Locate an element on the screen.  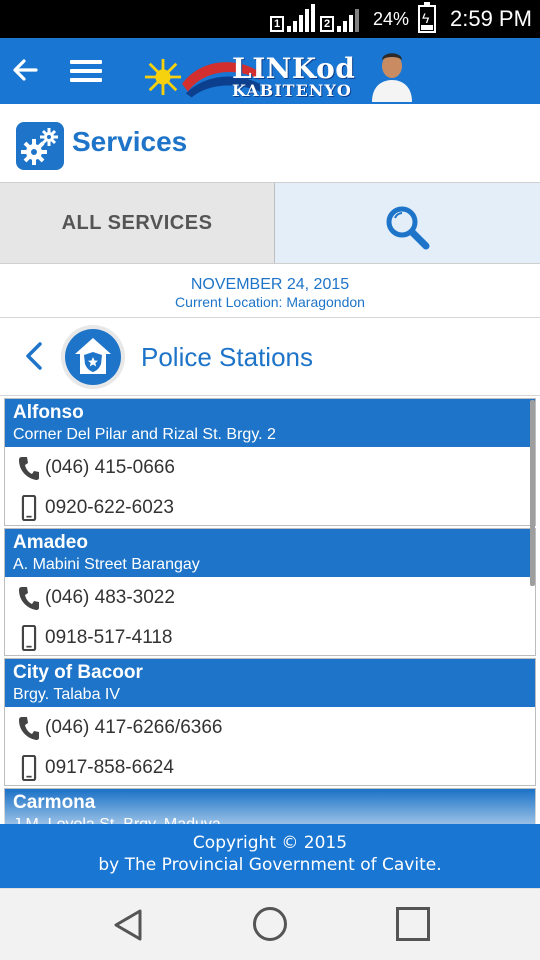
service-tabs: ALL SERVICES is located at coordinates (270, 223).